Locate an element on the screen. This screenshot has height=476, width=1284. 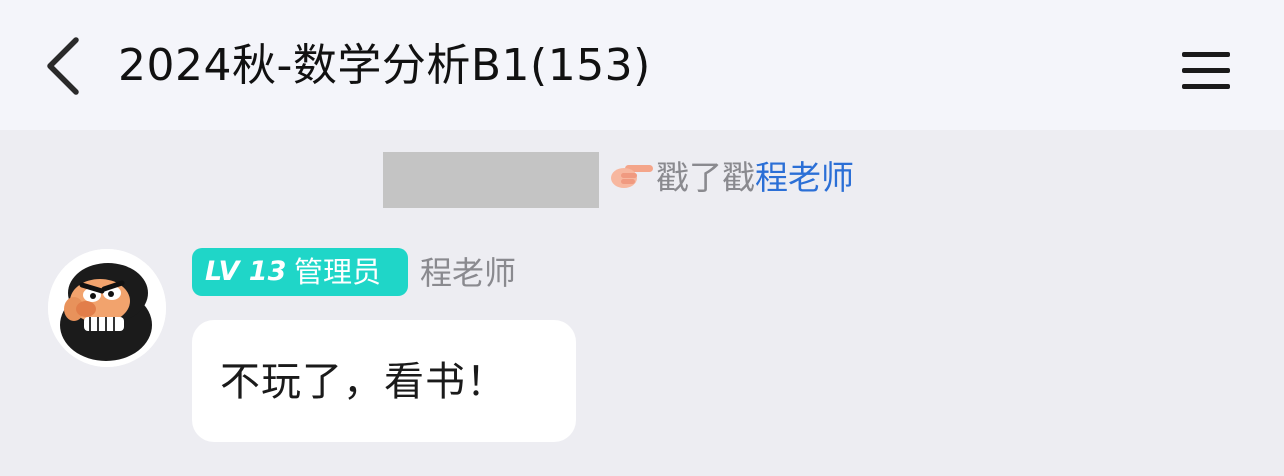
poke-notice: 戳了戳程老师 is located at coordinates (642, 180).